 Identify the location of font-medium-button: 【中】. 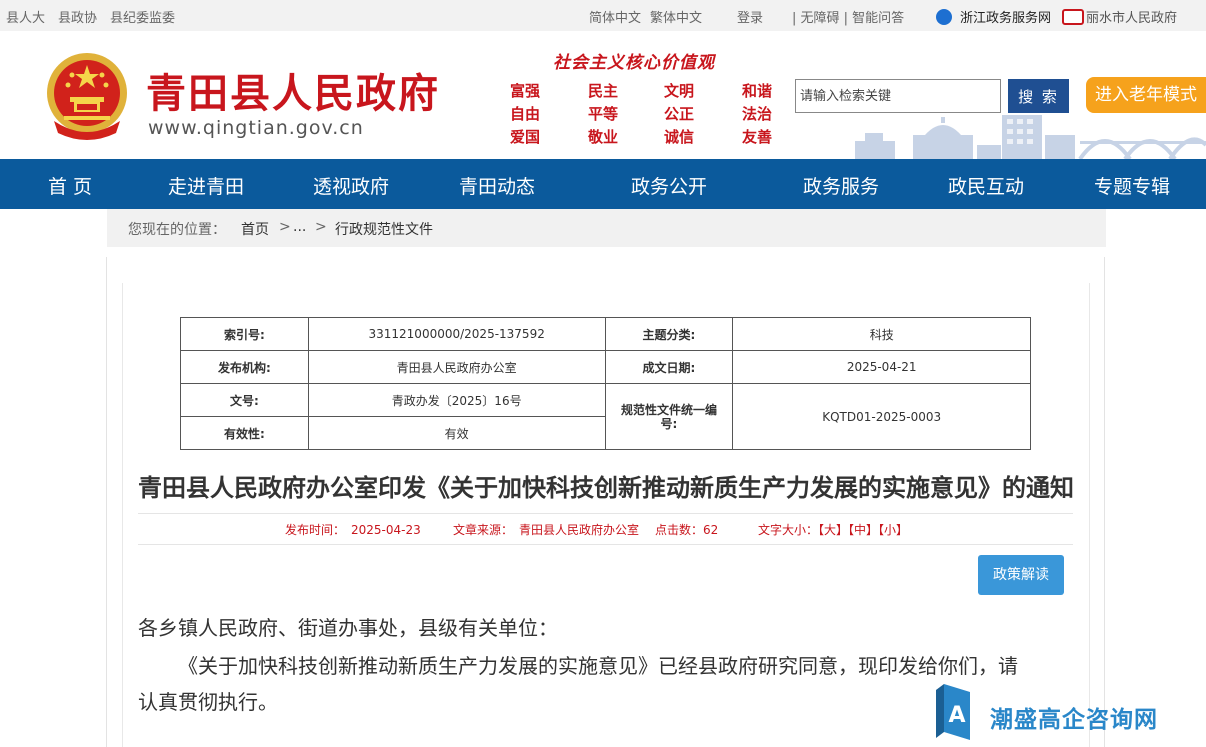
(863, 530).